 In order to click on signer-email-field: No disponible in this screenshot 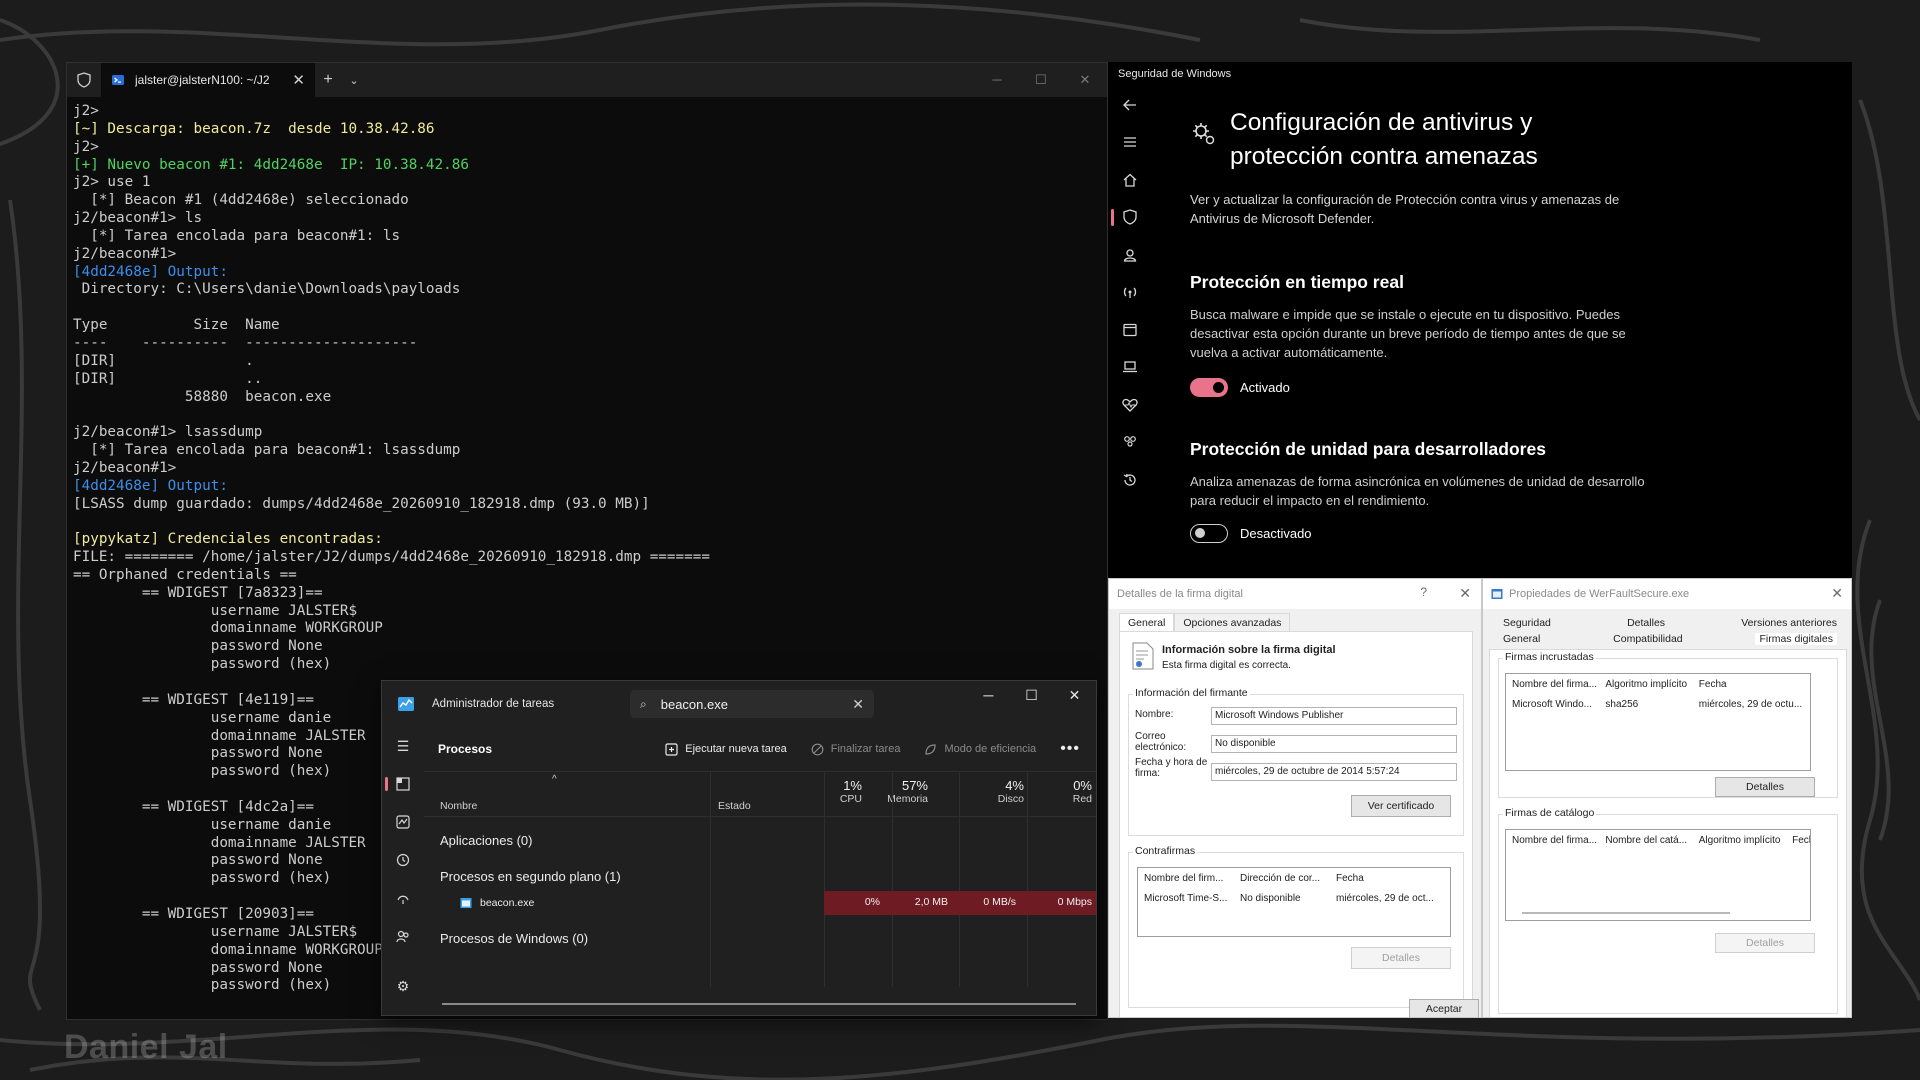, I will do `click(1334, 744)`.